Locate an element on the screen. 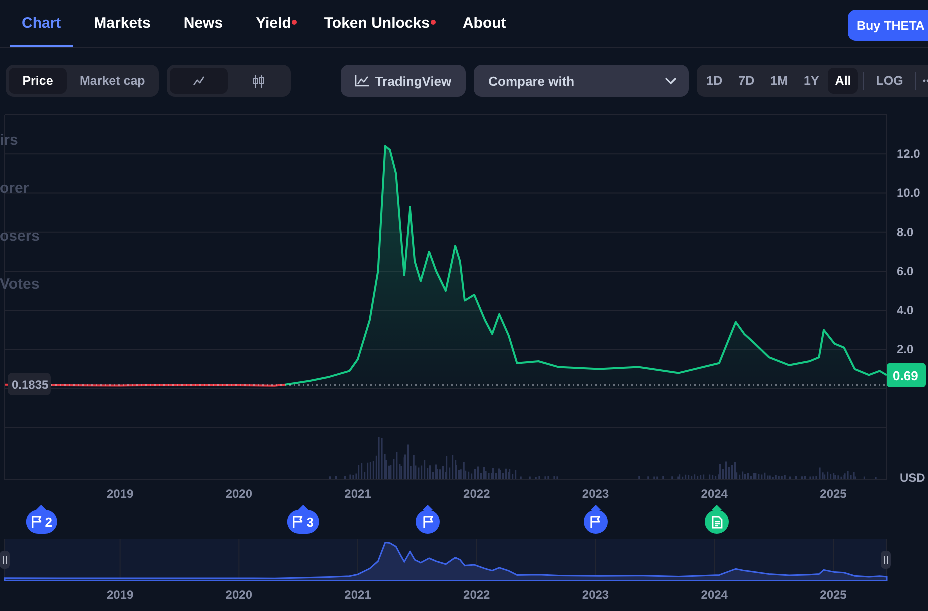  navigator-year-label: 2025 is located at coordinates (833, 595).